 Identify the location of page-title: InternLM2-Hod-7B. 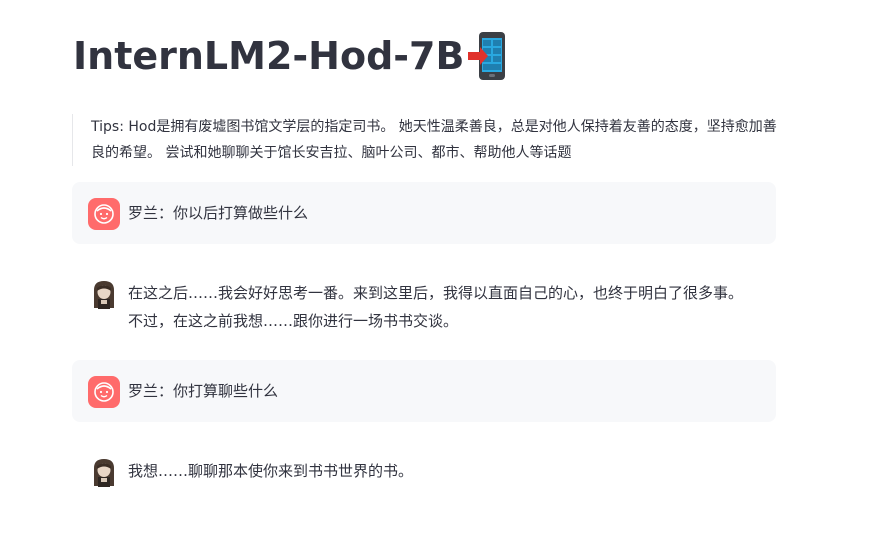
(291, 56).